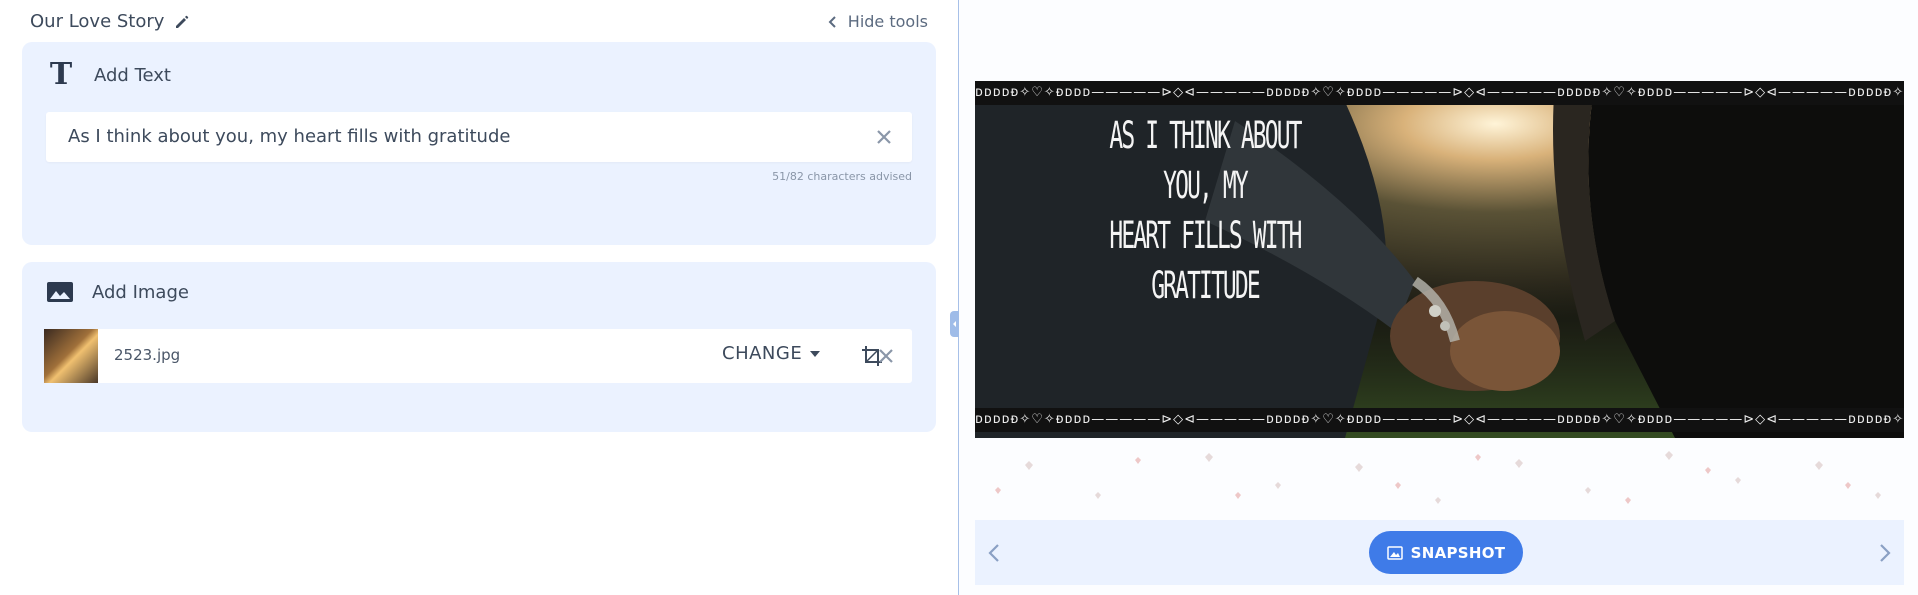 Image resolution: width=1918 pixels, height=595 pixels. I want to click on change-label: CHANGE, so click(762, 353).